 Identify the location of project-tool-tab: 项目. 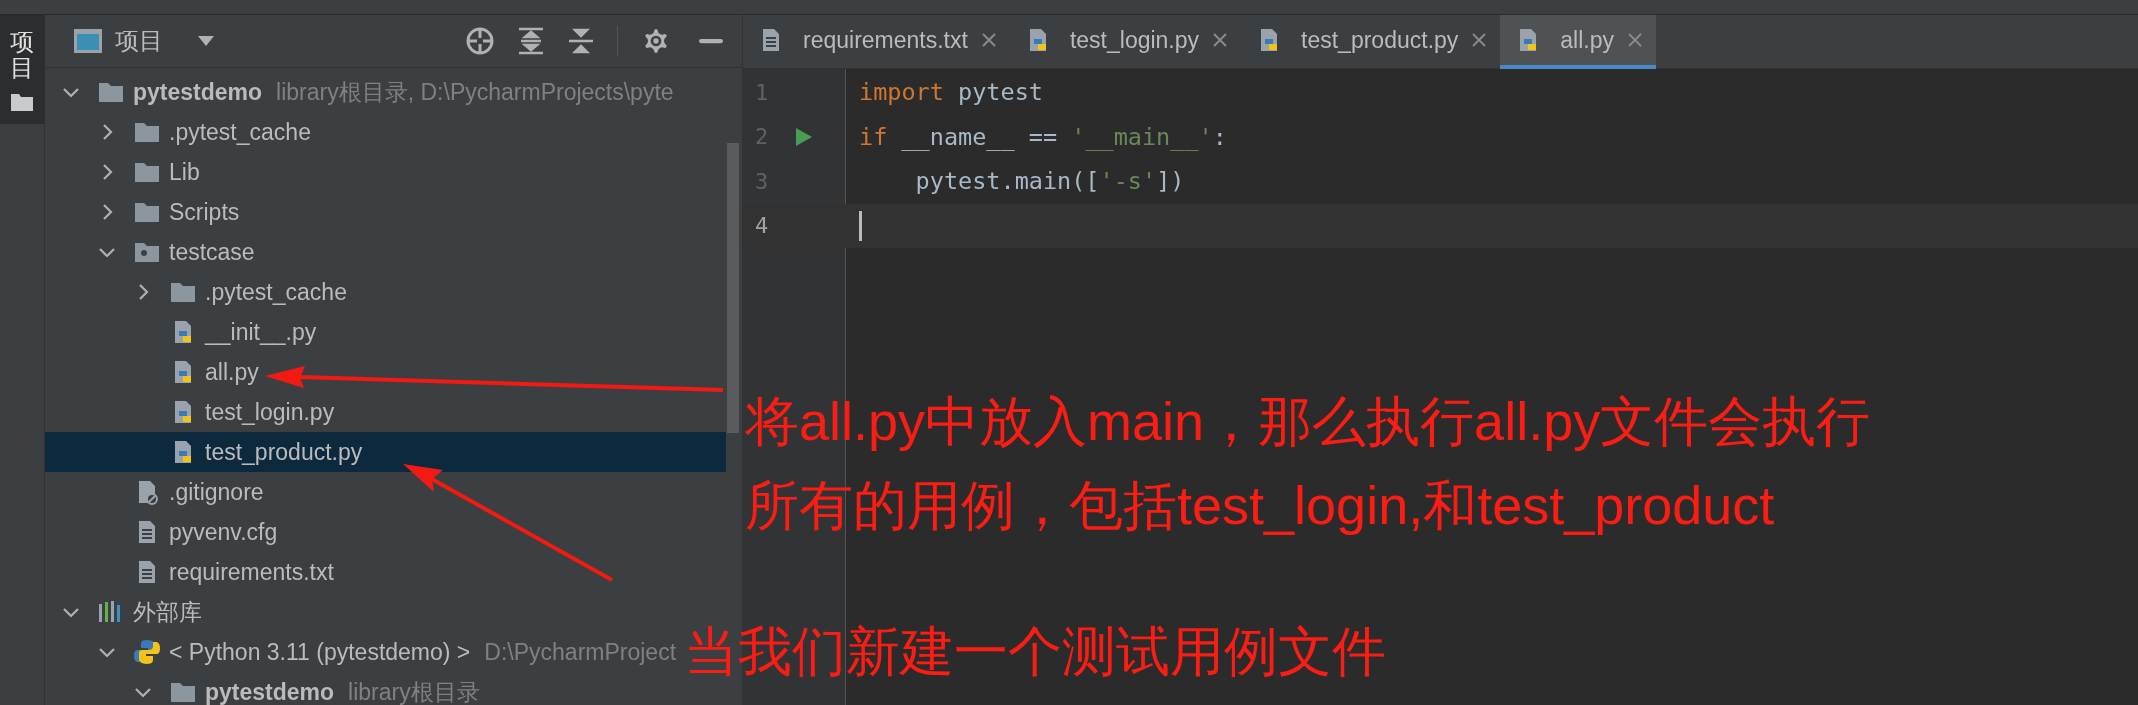
(22, 69).